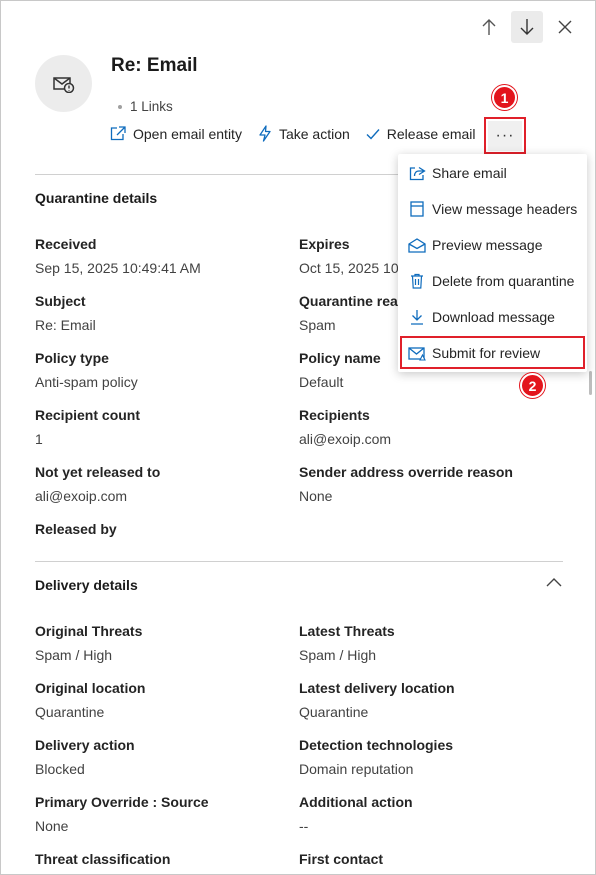  What do you see at coordinates (532, 385) in the screenshot?
I see `annotation-badge-2: 2` at bounding box center [532, 385].